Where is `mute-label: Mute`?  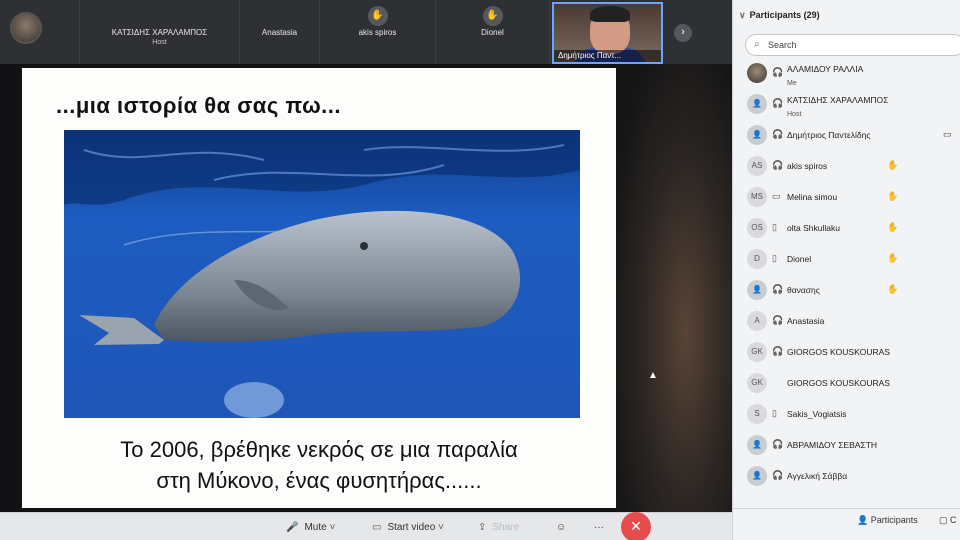
mute-label: Mute is located at coordinates (315, 527).